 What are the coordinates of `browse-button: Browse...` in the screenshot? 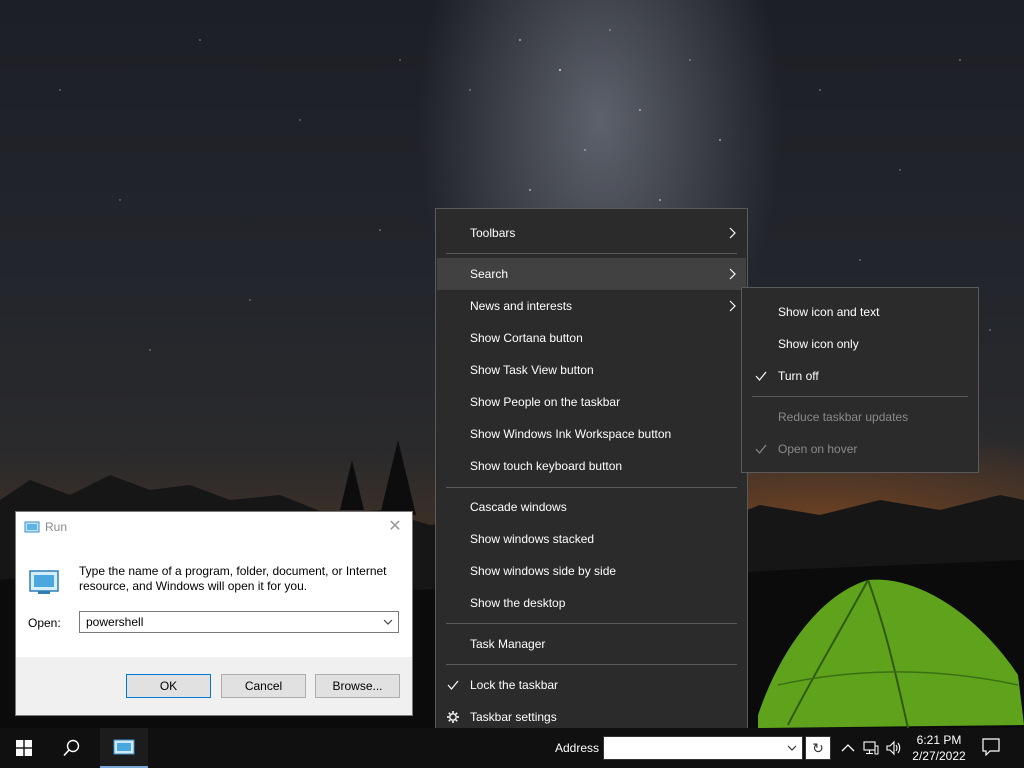 It's located at (357, 686).